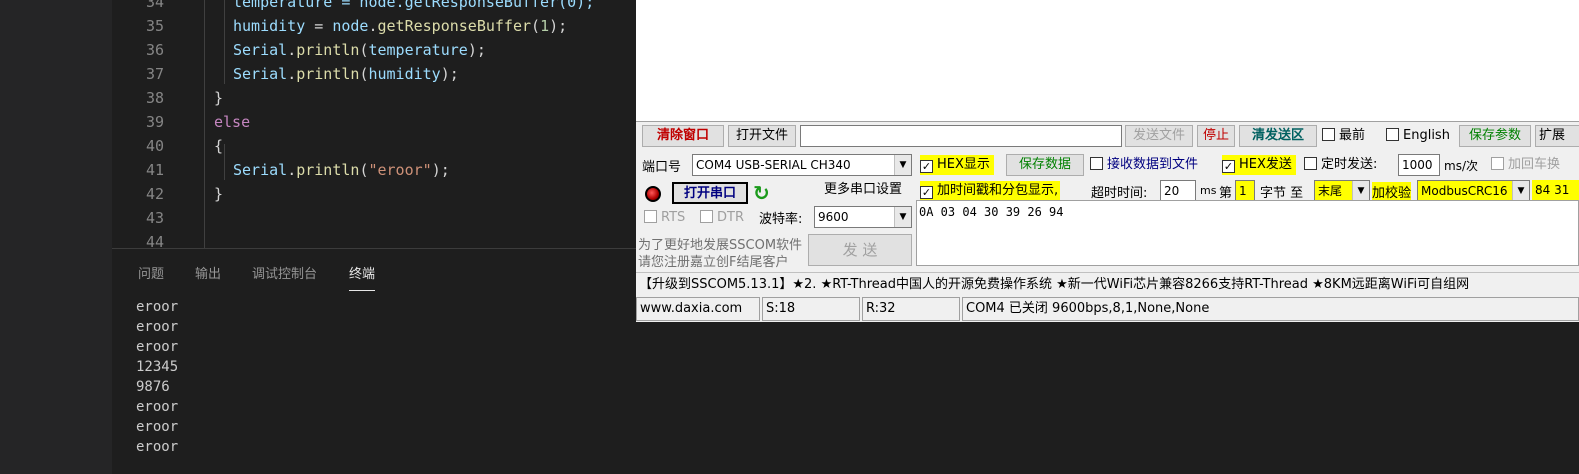 The height and width of the screenshot is (474, 1579). What do you see at coordinates (683, 136) in the screenshot?
I see `clear-window-button: 清除窗口` at bounding box center [683, 136].